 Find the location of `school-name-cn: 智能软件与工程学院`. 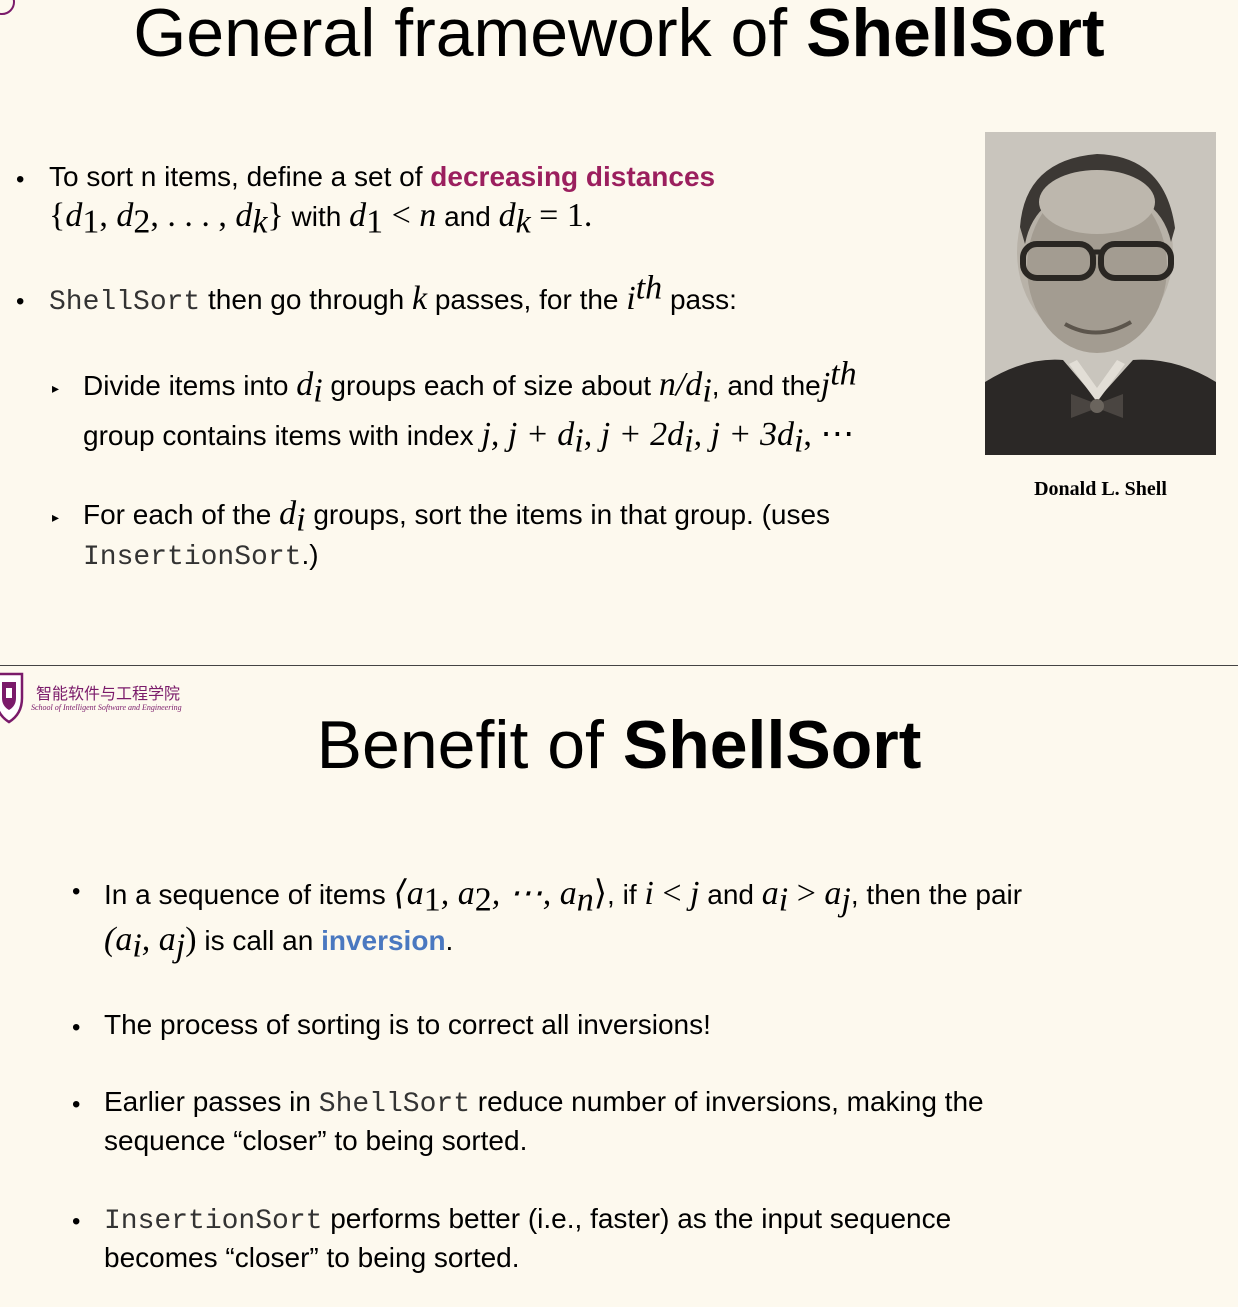

school-name-cn: 智能软件与工程学院 is located at coordinates (108, 693).